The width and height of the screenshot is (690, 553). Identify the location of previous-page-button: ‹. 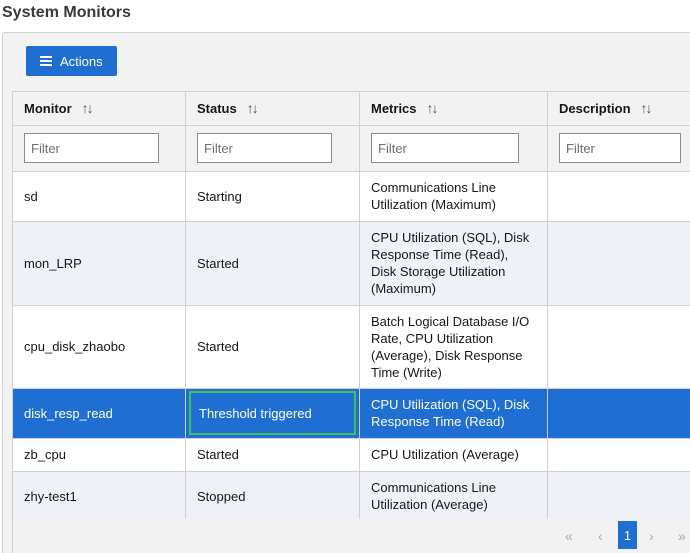
(600, 536).